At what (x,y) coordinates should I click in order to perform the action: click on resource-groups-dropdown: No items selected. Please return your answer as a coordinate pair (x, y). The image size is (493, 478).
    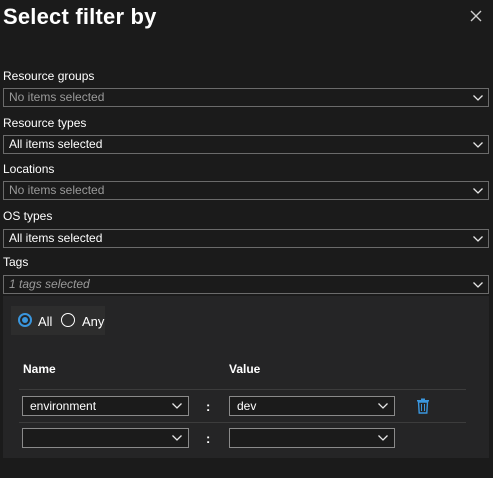
    Looking at the image, I should click on (246, 97).